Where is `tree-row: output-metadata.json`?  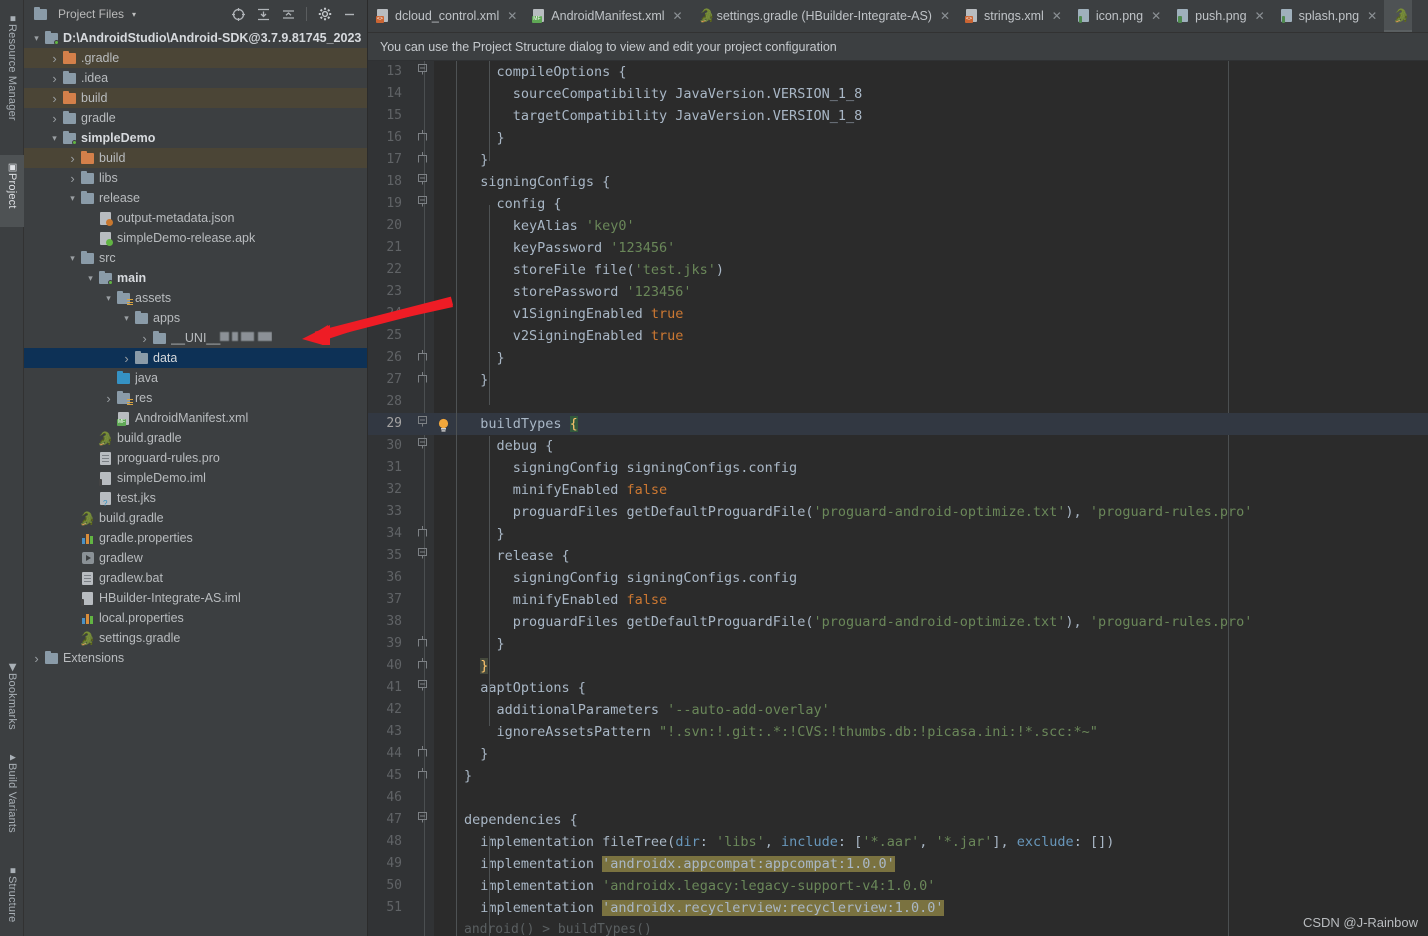 tree-row: output-metadata.json is located at coordinates (195, 218).